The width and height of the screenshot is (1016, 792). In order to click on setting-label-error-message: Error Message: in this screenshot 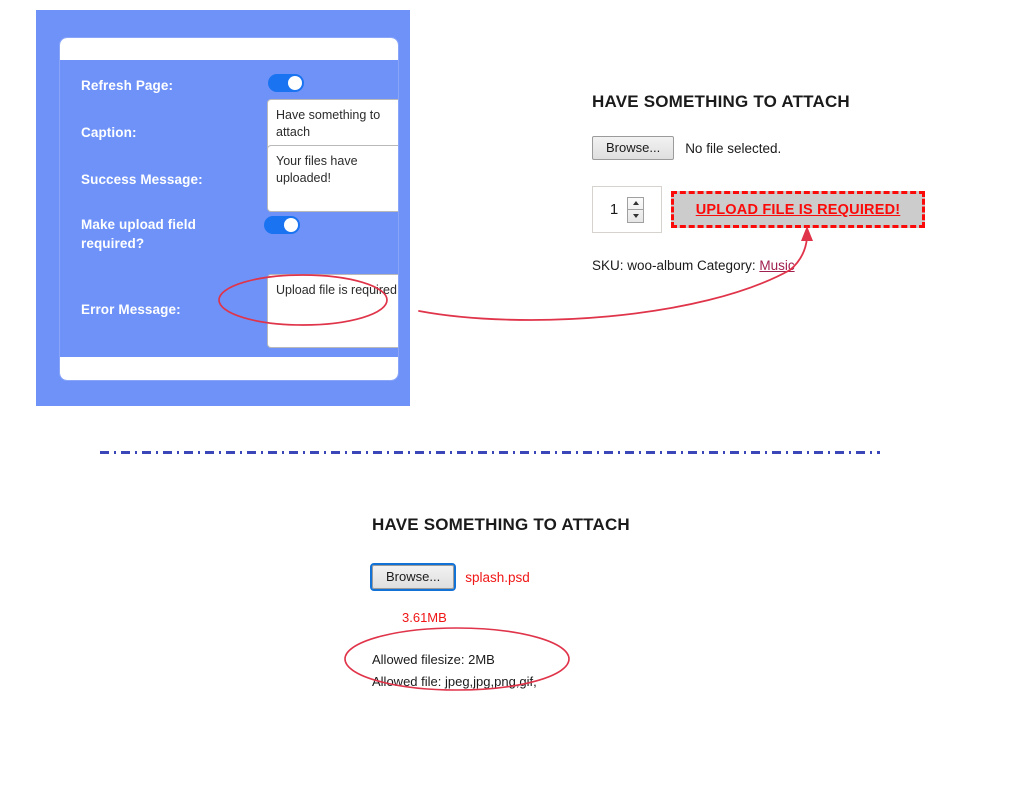, I will do `click(131, 309)`.